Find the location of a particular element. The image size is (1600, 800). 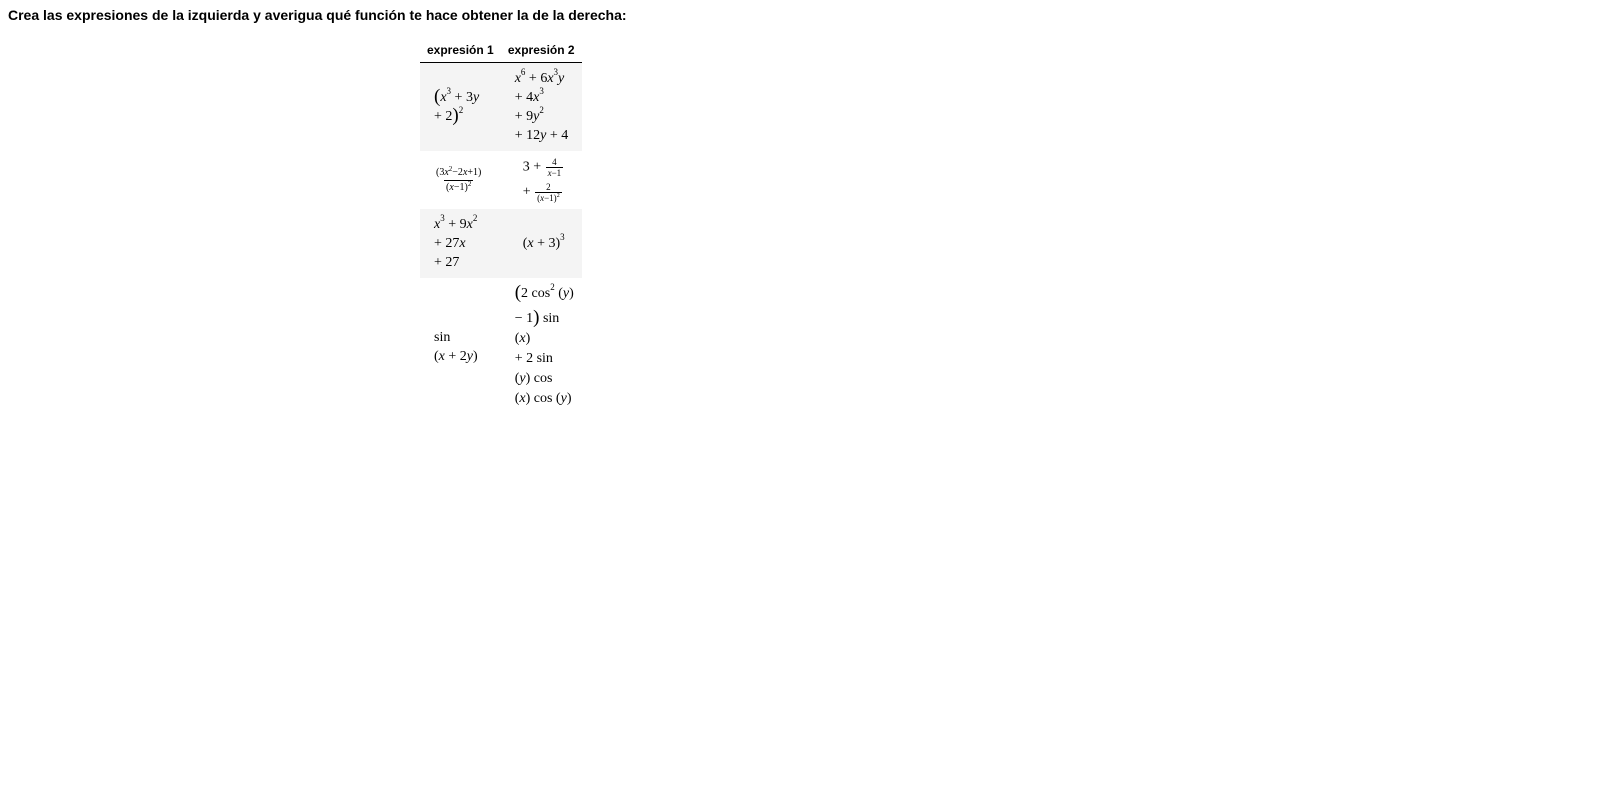

math-line: sin is located at coordinates (442, 337).